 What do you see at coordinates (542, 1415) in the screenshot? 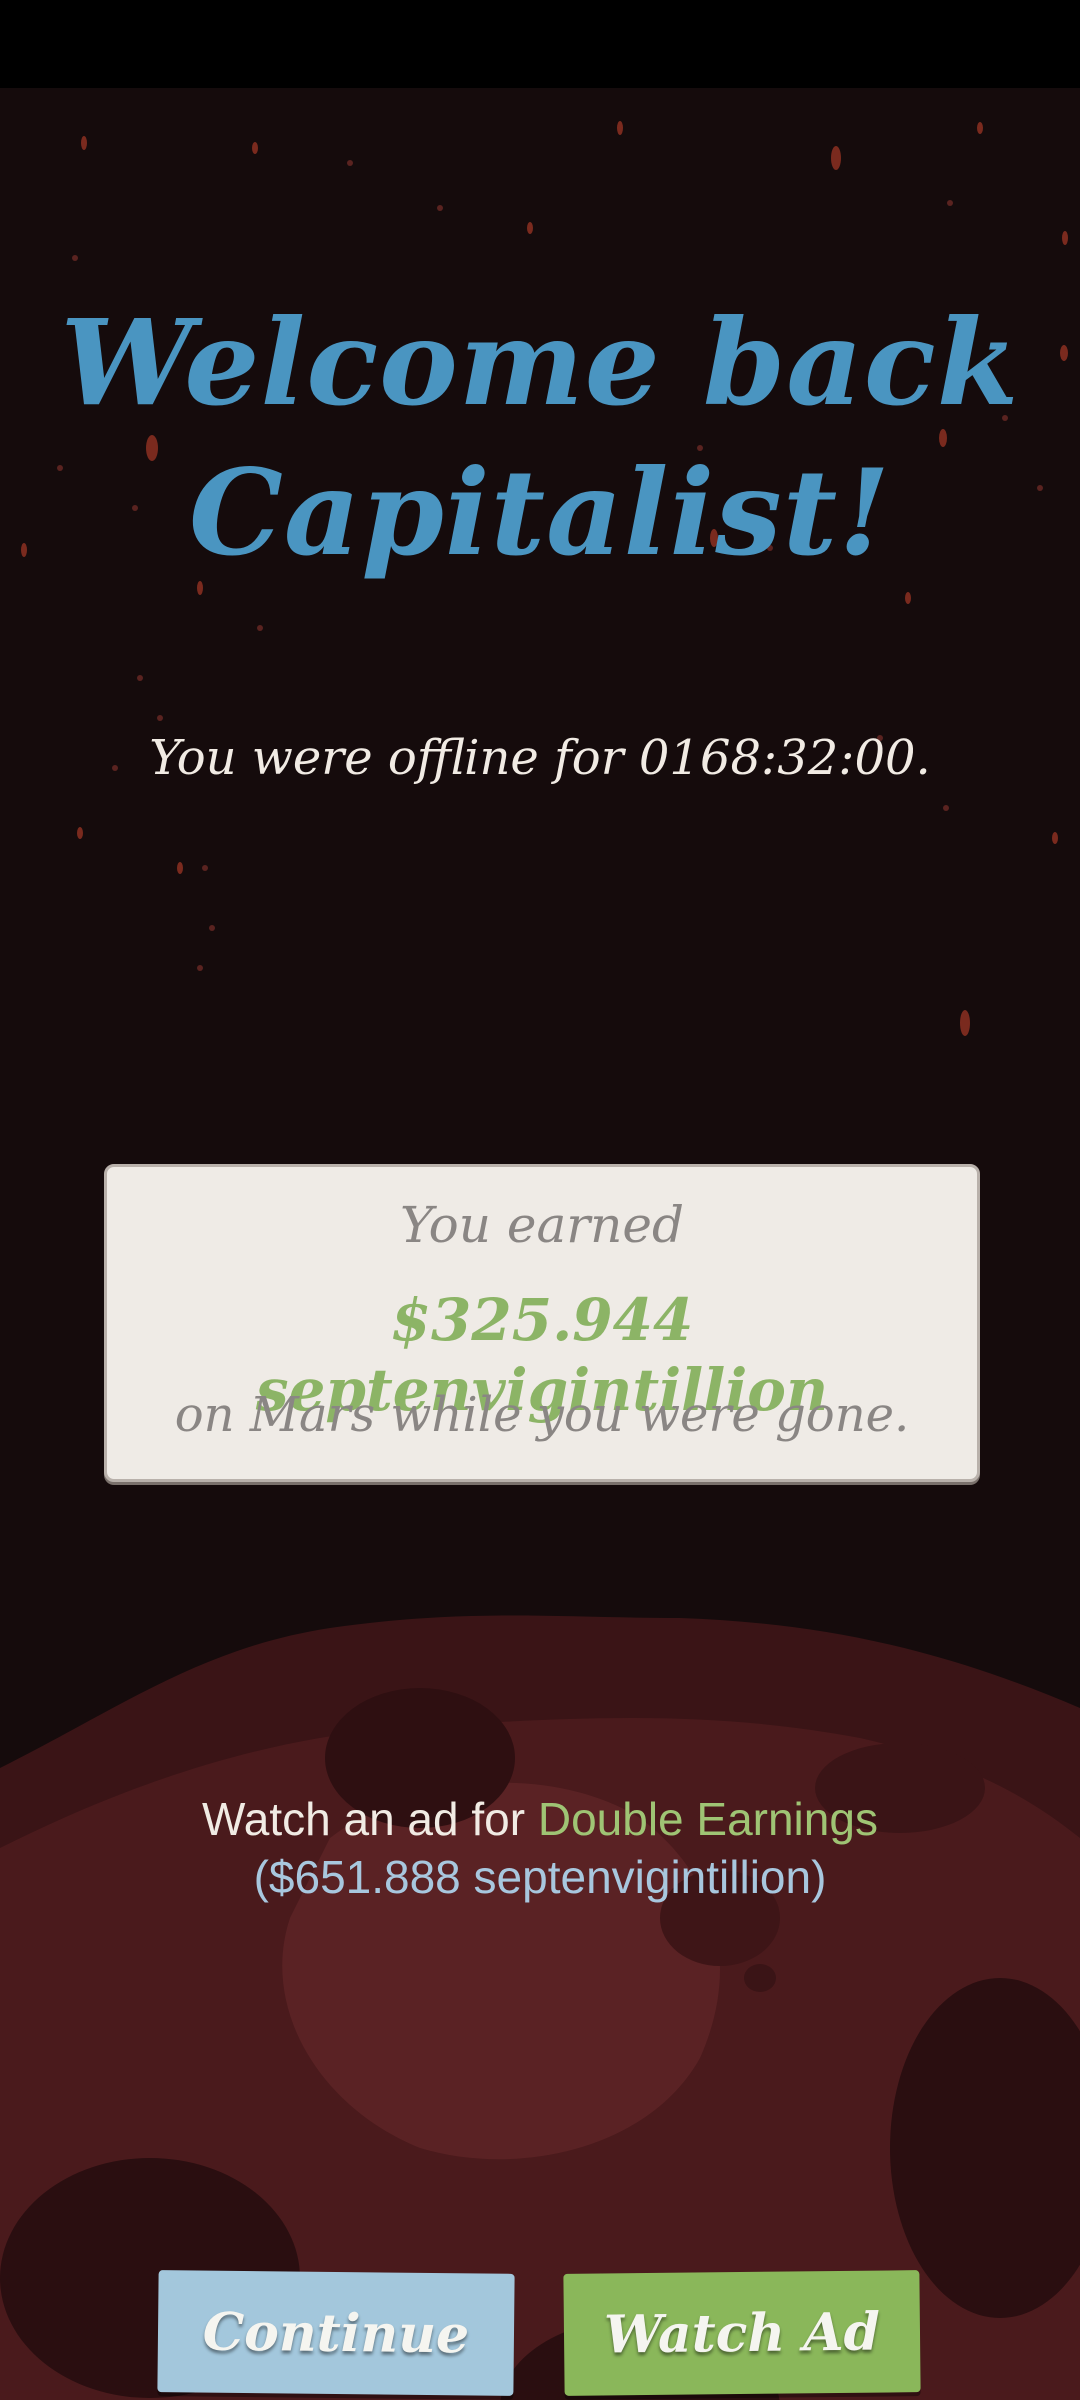
I see `earnings-location-text: on Mars while you were gone.` at bounding box center [542, 1415].